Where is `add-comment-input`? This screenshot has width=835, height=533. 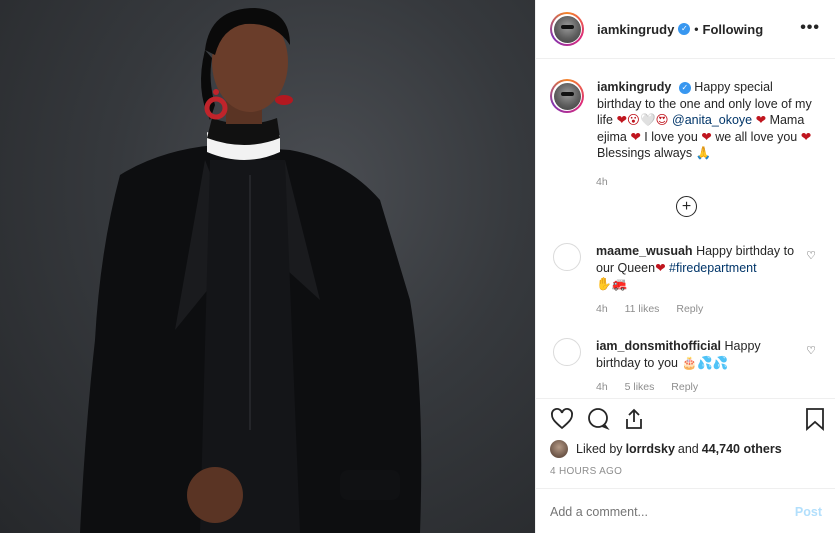
add-comment-input is located at coordinates (672, 511).